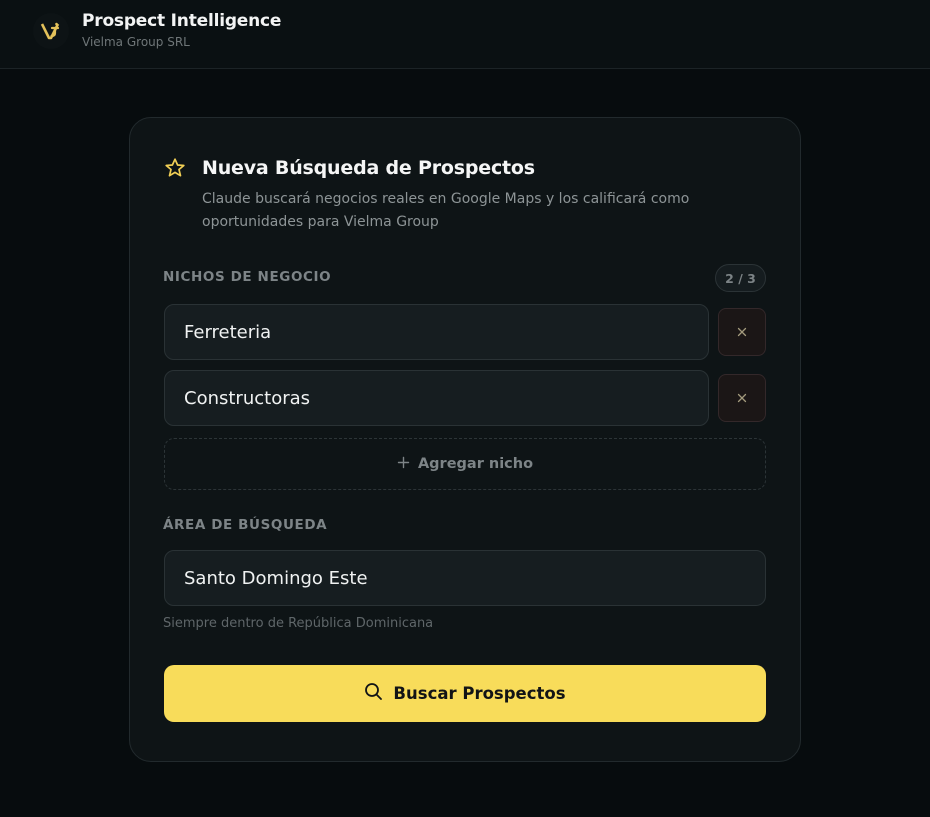  Describe the element at coordinates (740, 278) in the screenshot. I see `niches-counter-badge: 2 / 3` at that location.